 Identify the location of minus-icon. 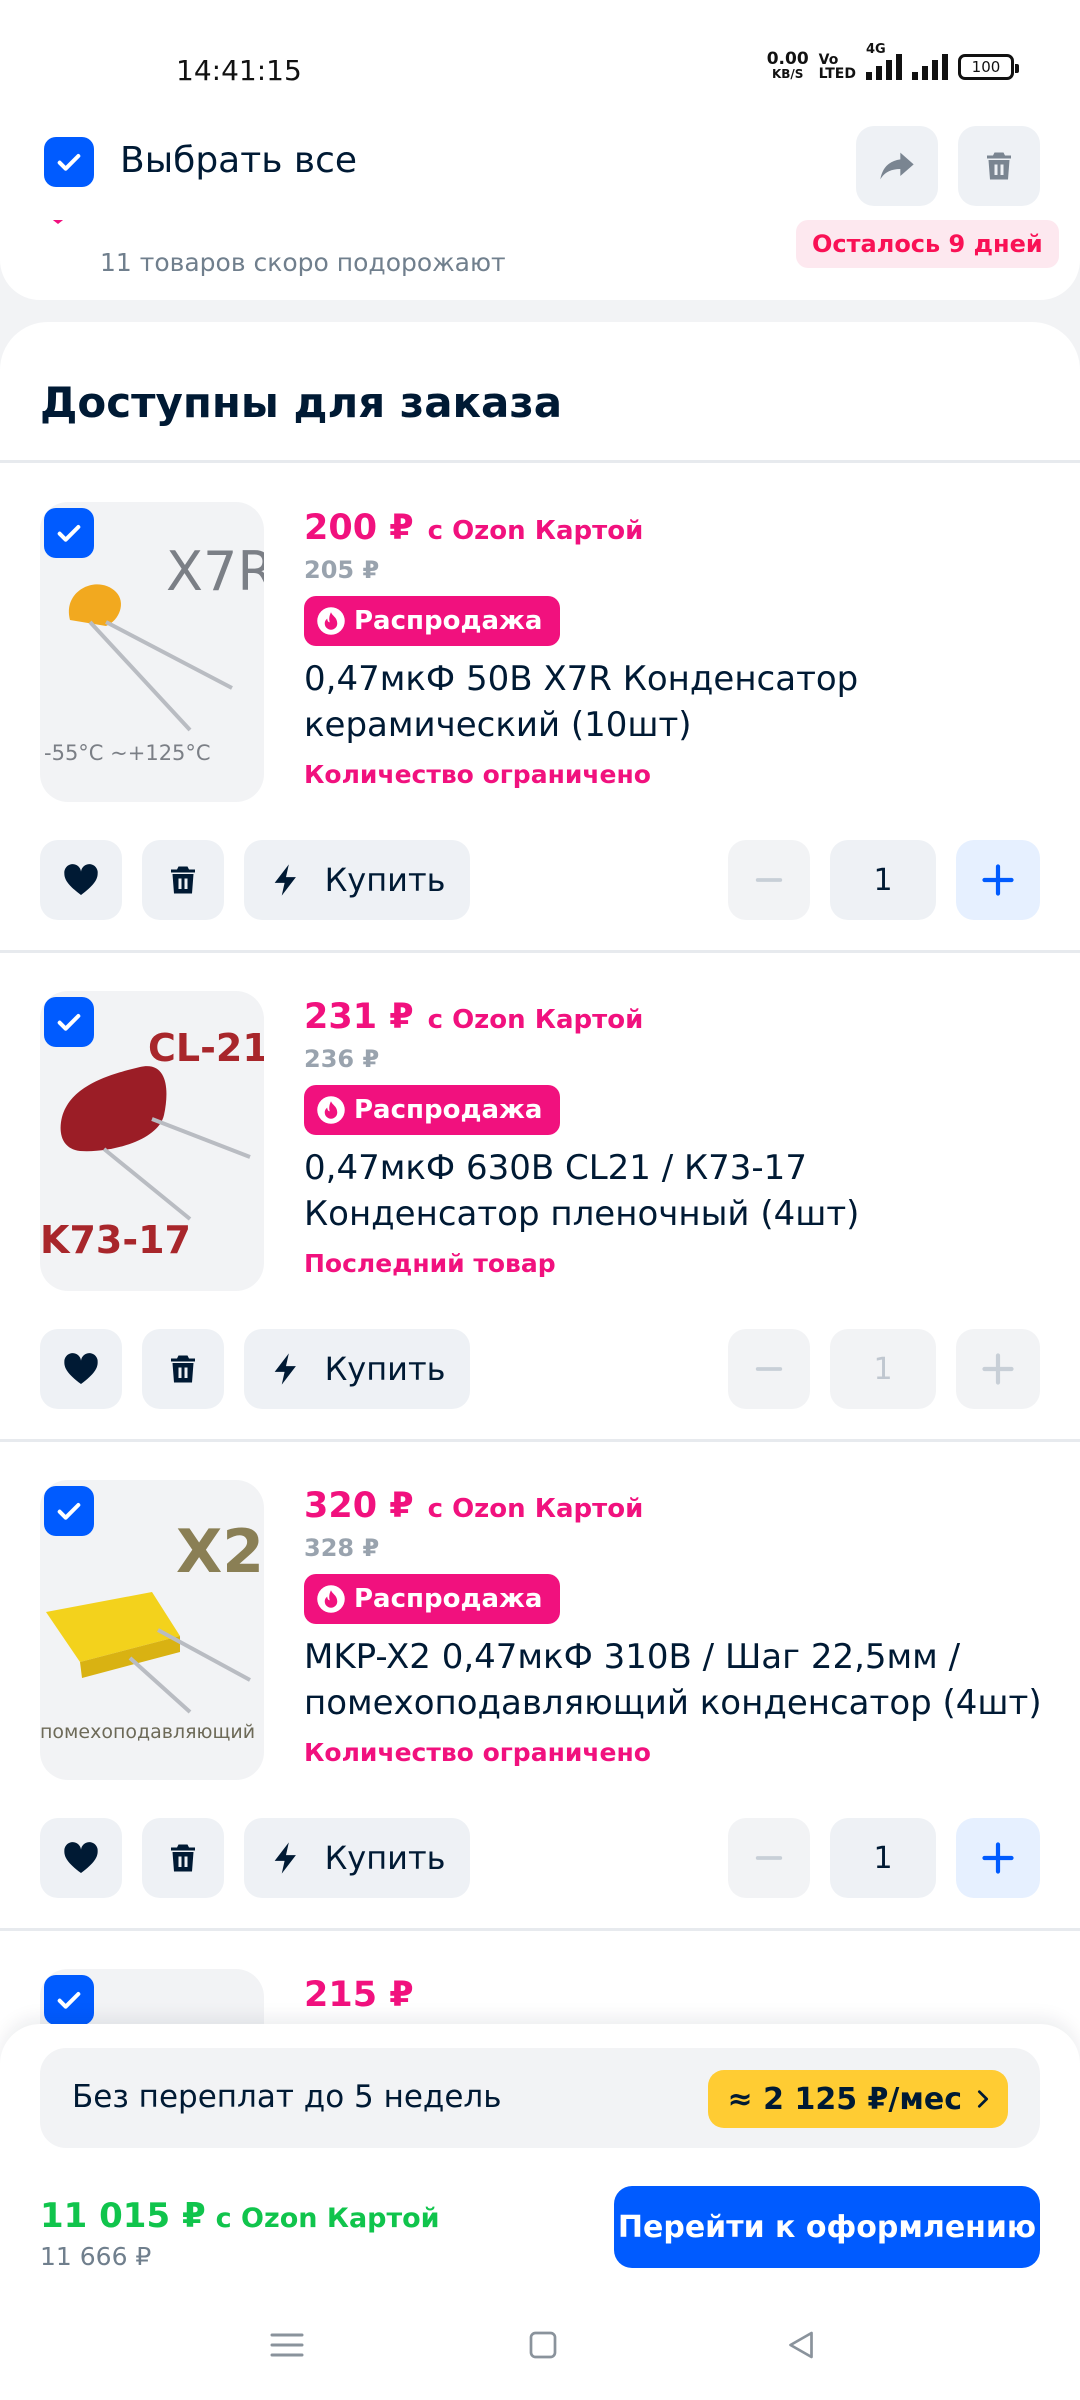
(769, 880).